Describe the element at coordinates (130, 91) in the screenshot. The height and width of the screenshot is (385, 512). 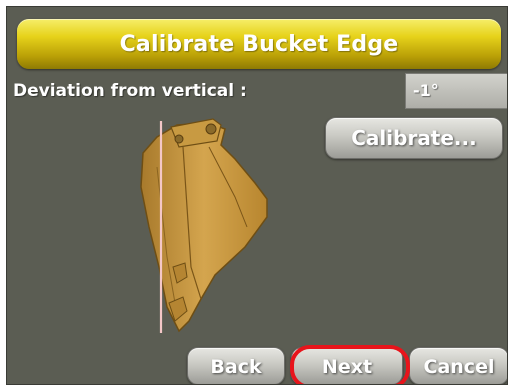
I see `deviation-label: Deviation from vertical :` at that location.